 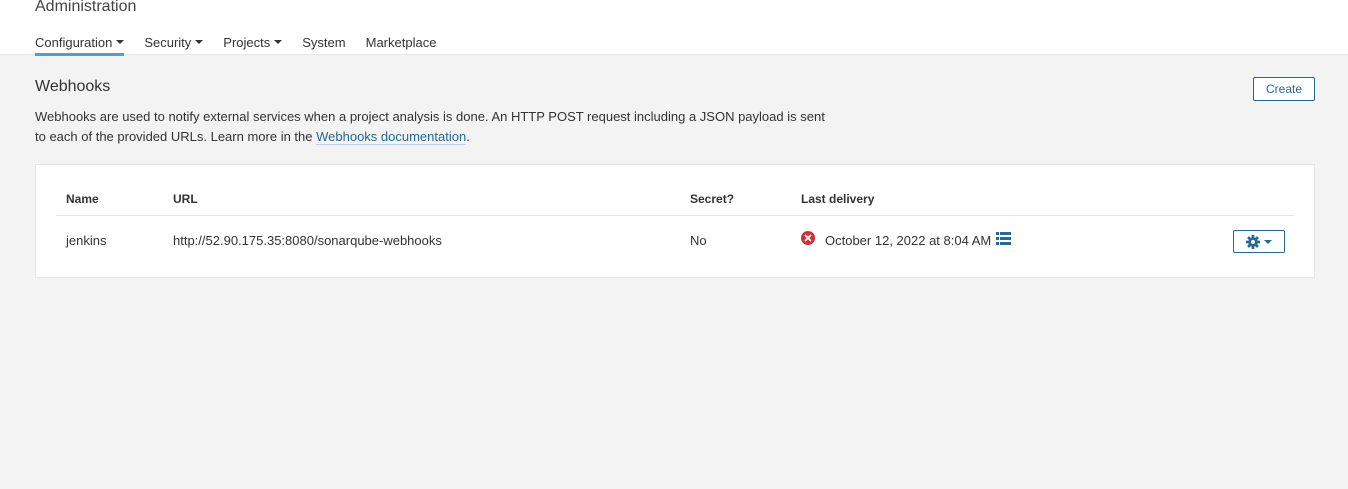 I want to click on nav-configuration-label: Configuration, so click(x=74, y=42).